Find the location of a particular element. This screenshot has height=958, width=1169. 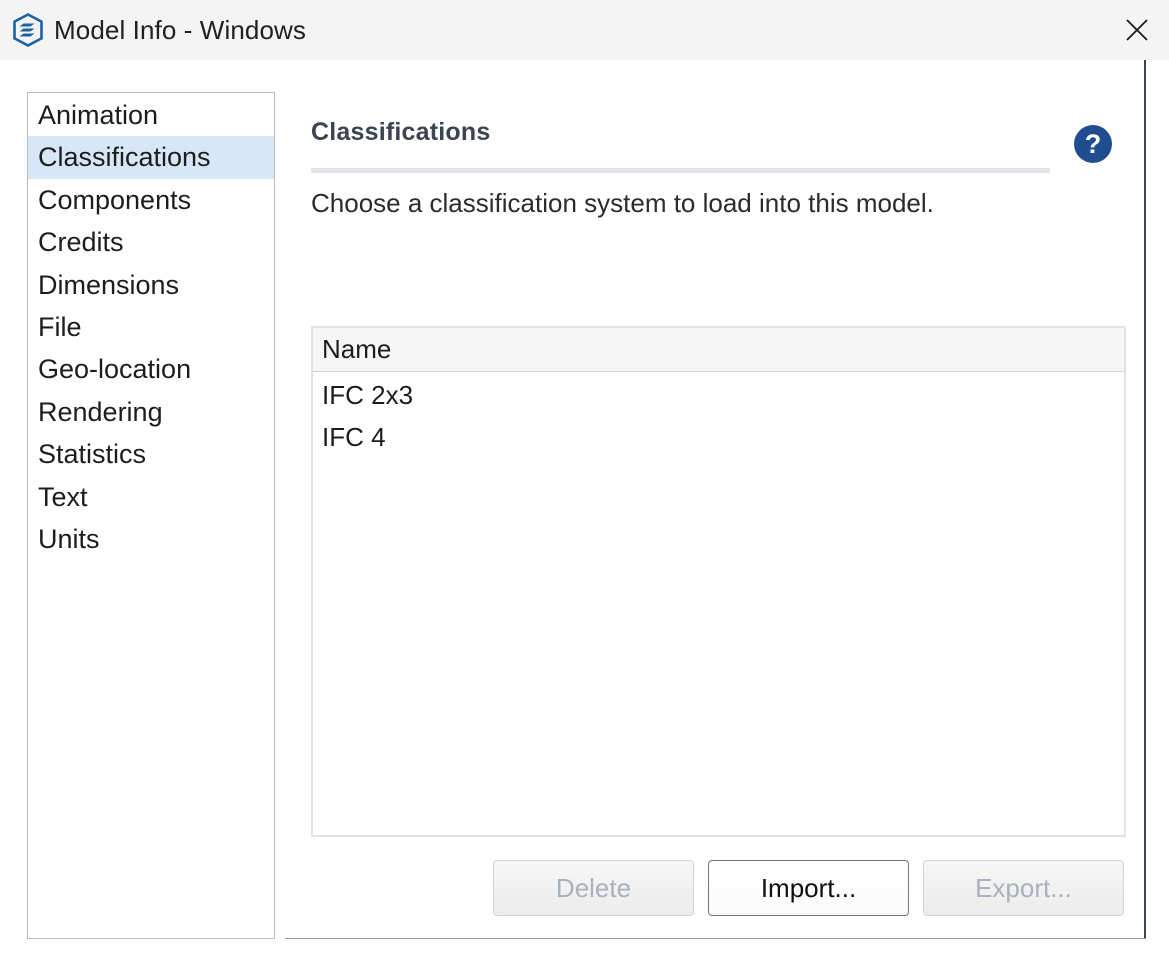

table-header-row: Name is located at coordinates (718, 350).